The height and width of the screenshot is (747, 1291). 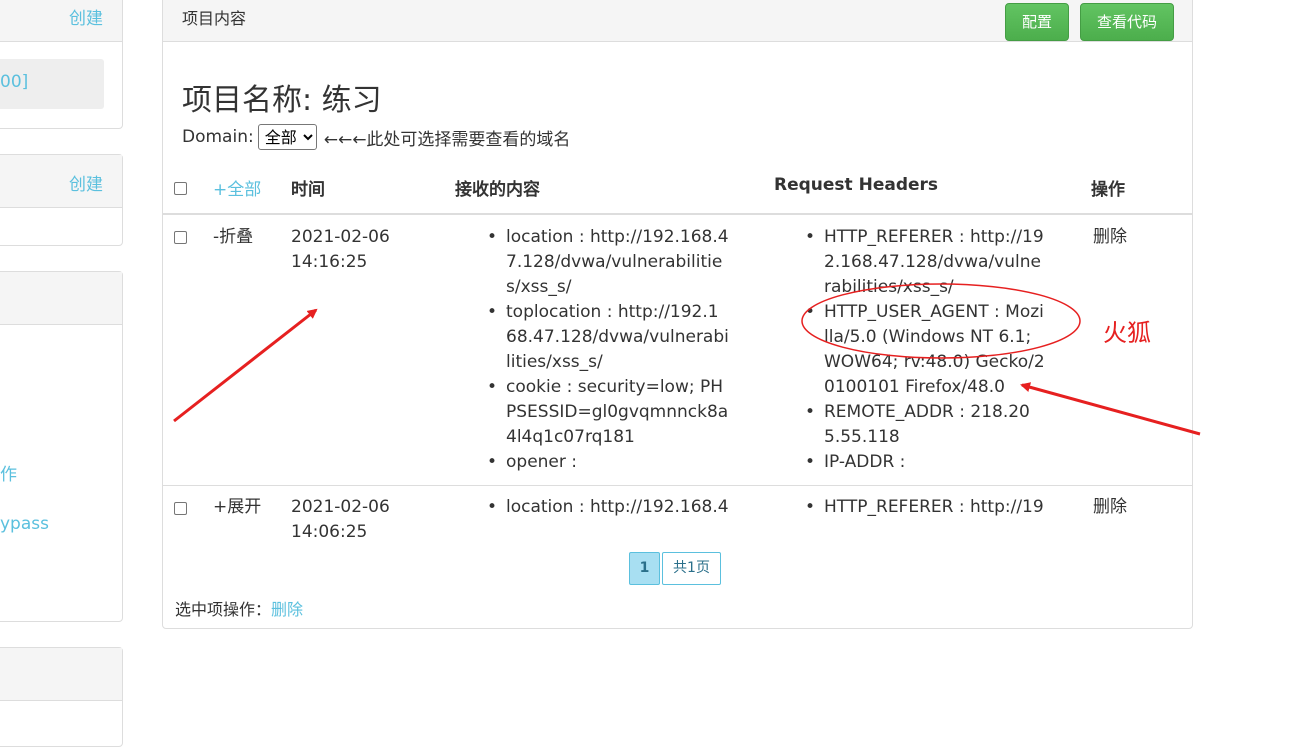 What do you see at coordinates (218, 137) in the screenshot?
I see `domain-label: Domain:` at bounding box center [218, 137].